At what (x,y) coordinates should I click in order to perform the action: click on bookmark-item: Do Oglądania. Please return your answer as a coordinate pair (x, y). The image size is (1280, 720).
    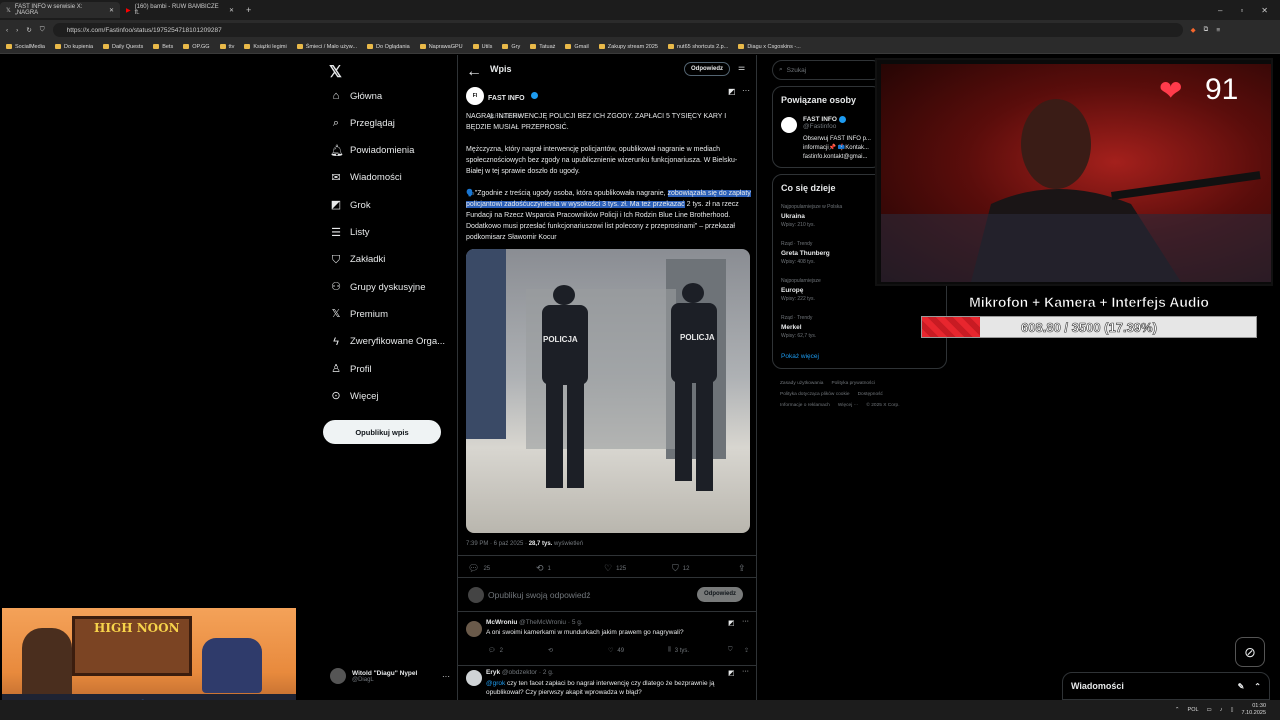
    Looking at the image, I should click on (388, 47).